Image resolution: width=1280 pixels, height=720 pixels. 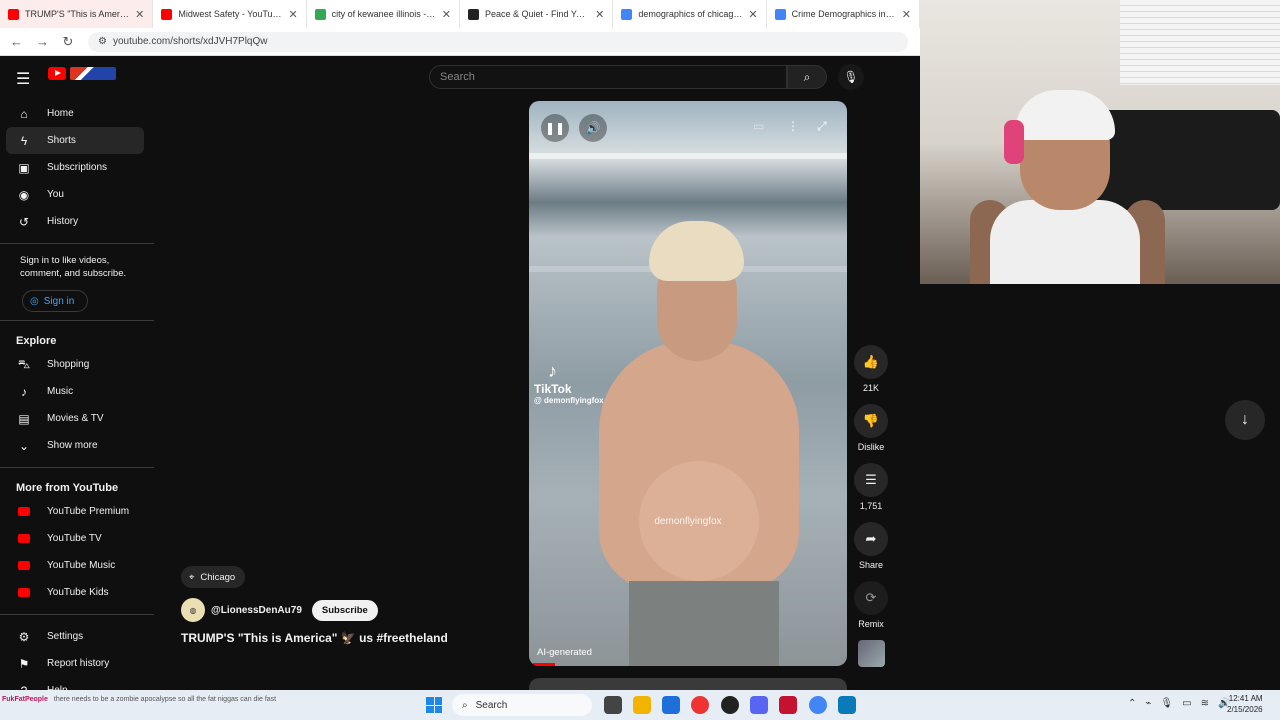 I want to click on app-icon, so click(x=847, y=705).